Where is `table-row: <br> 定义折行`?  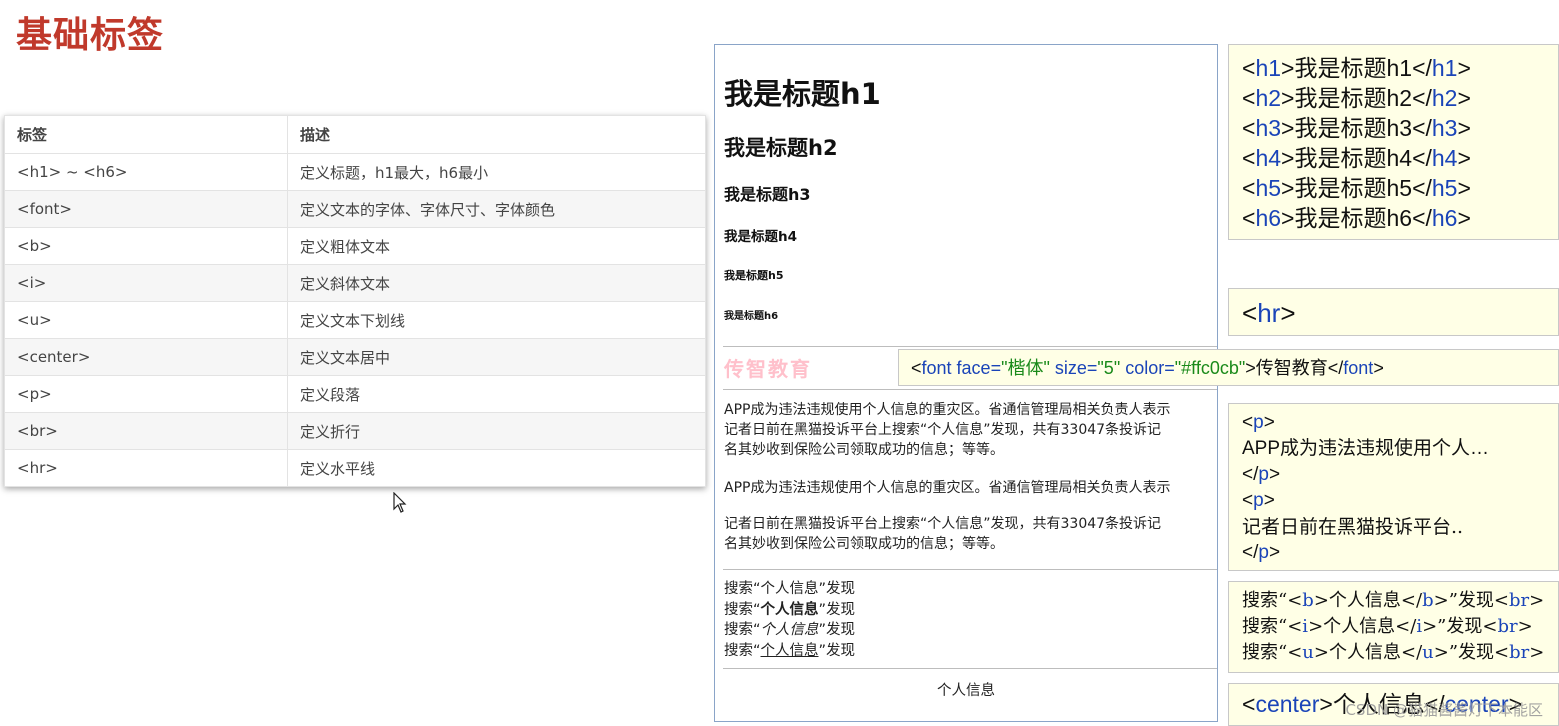 table-row: <br> 定义折行 is located at coordinates (355, 431).